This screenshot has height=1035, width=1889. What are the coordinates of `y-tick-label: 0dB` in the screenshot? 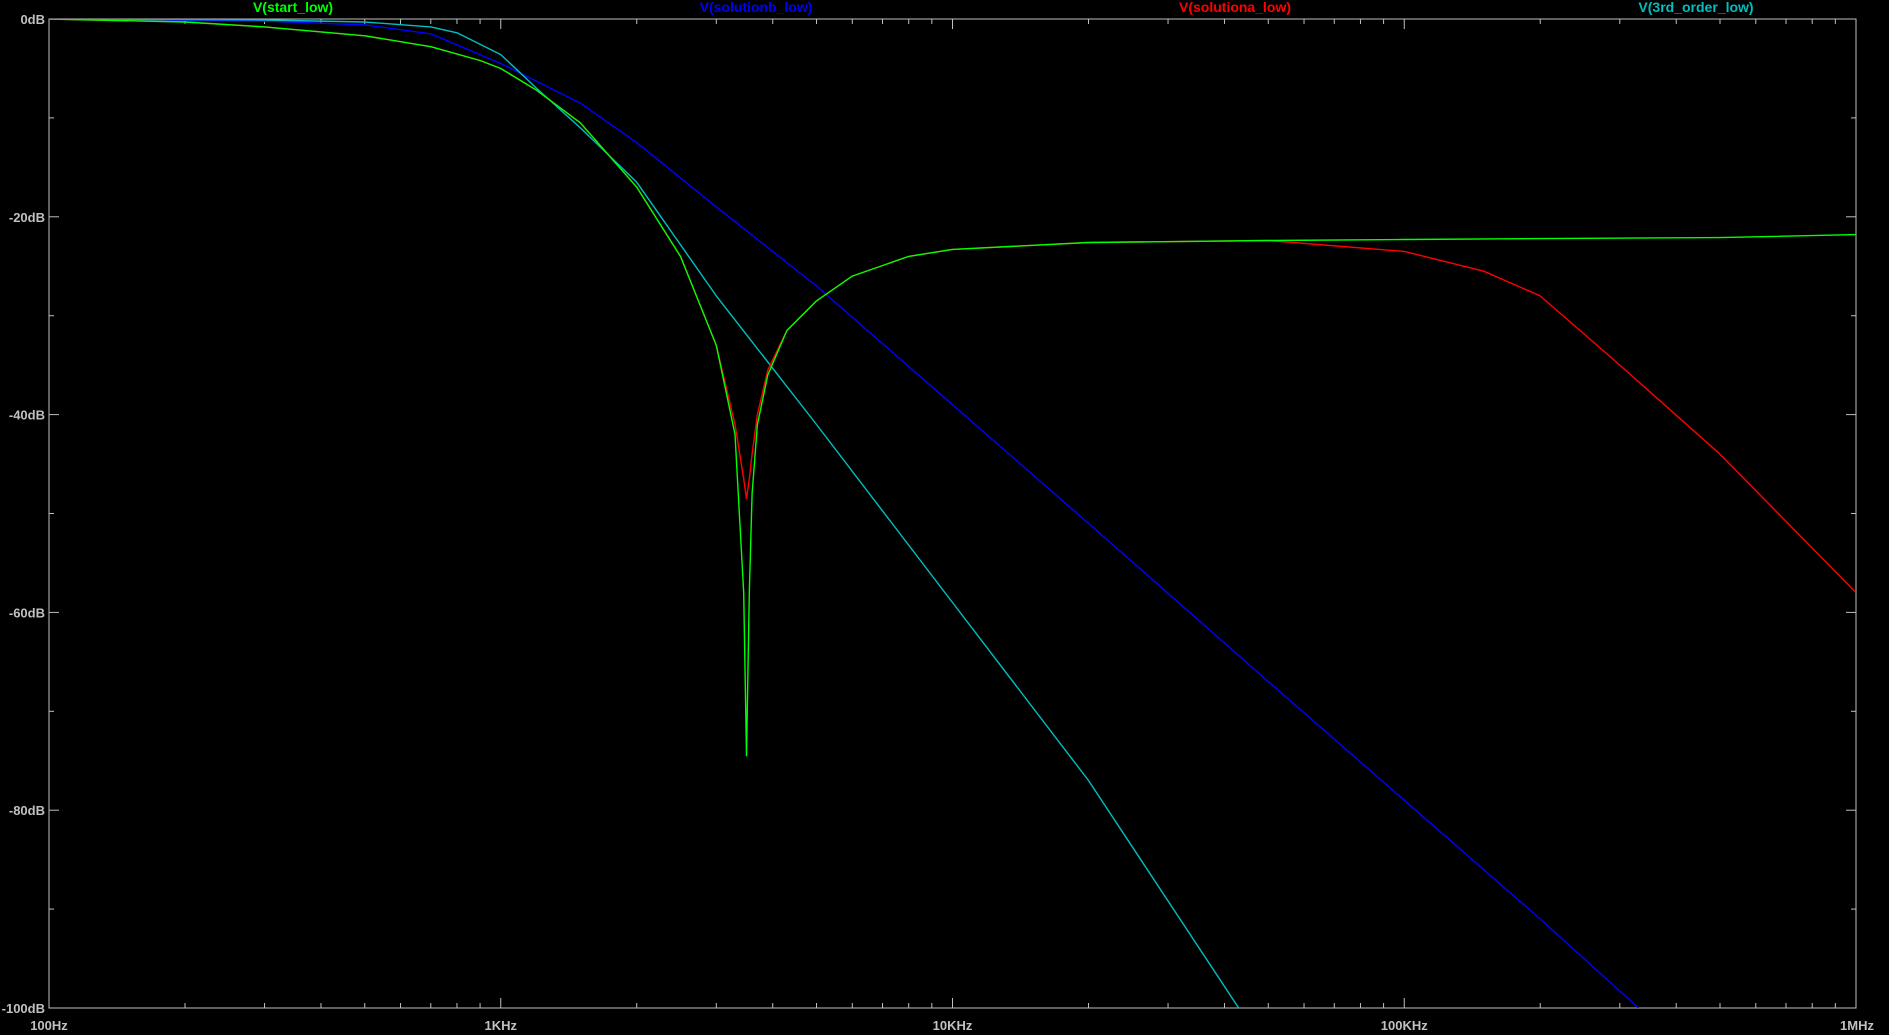 It's located at (32, 19).